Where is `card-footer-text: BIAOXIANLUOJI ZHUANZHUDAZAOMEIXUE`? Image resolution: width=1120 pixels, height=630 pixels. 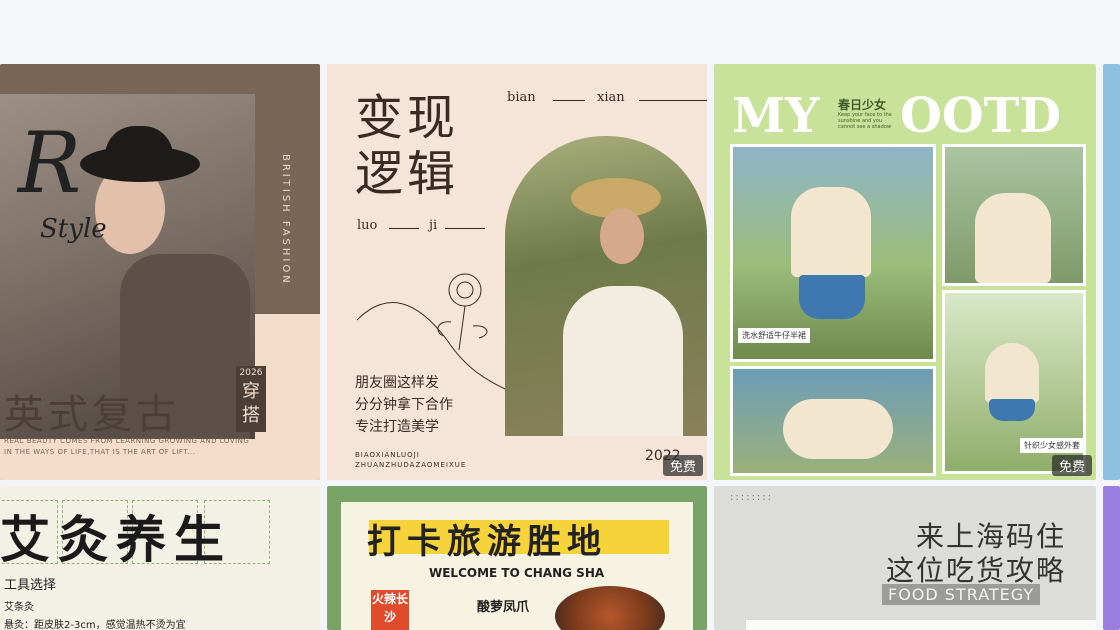 card-footer-text: BIAOXIANLUOJI ZHUANZHUDAZAOMEIXUE is located at coordinates (410, 460).